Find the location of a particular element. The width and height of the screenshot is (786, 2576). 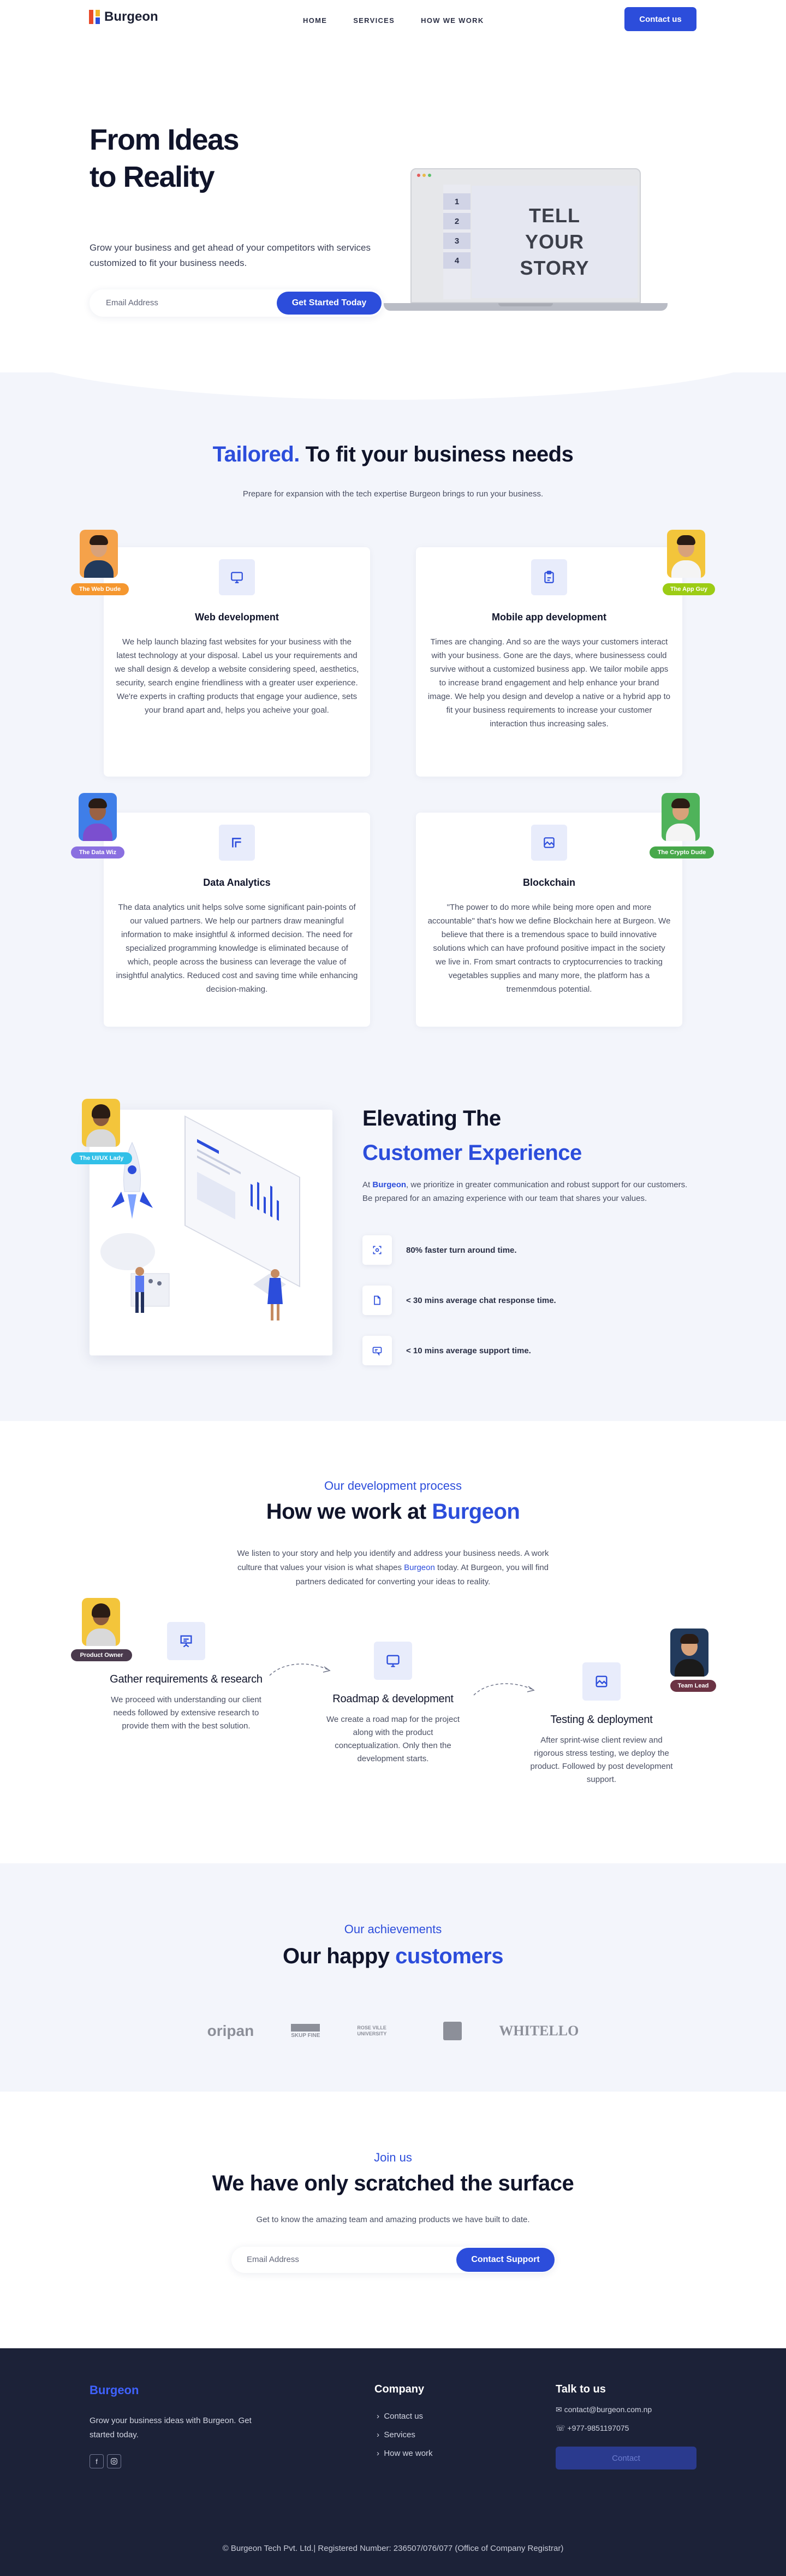

nav-how-we-work: HOW WE WORK is located at coordinates (452, 20).